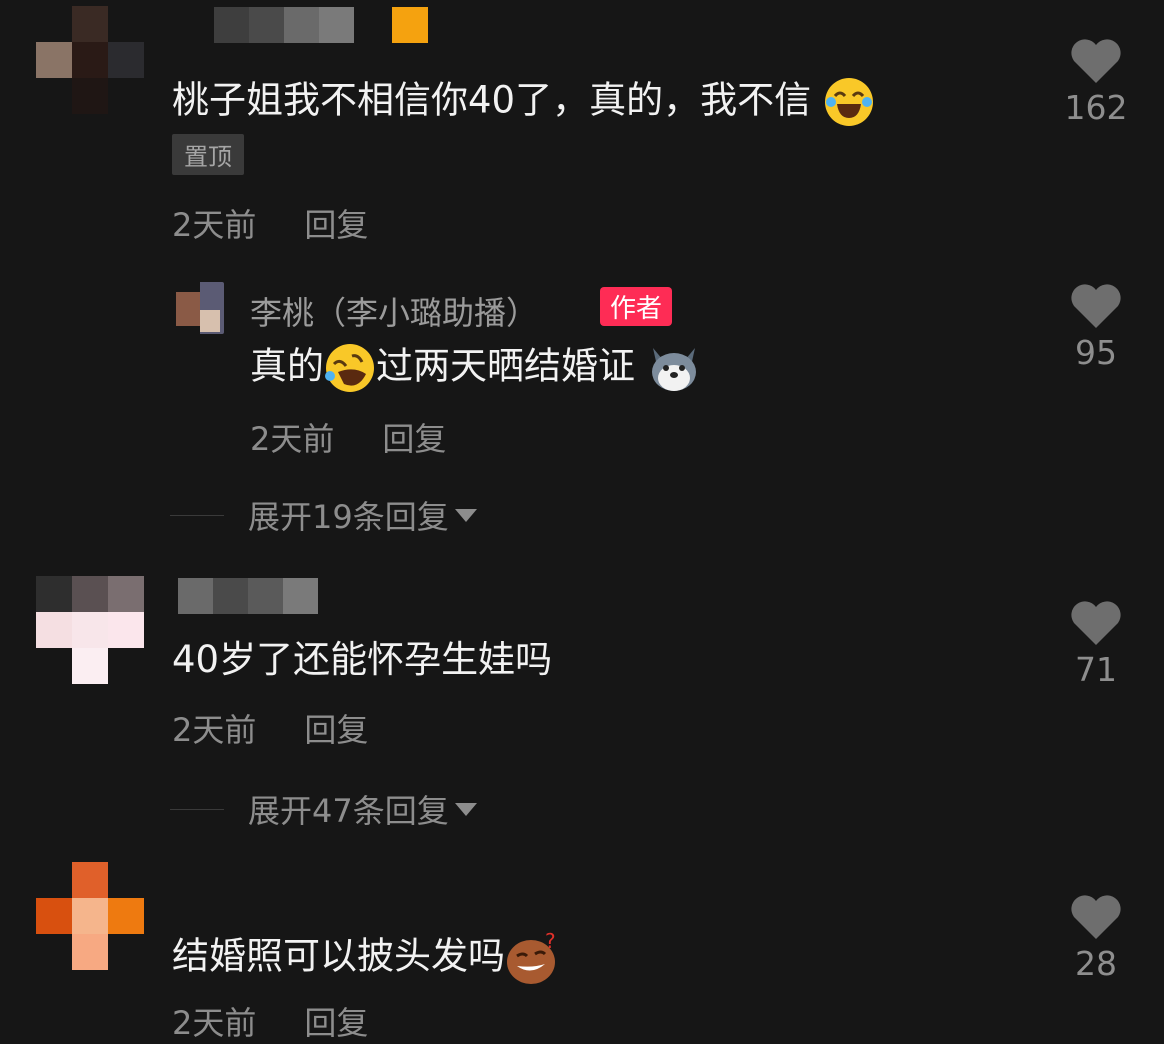  What do you see at coordinates (1096, 107) in the screenshot?
I see `like-count: 162` at bounding box center [1096, 107].